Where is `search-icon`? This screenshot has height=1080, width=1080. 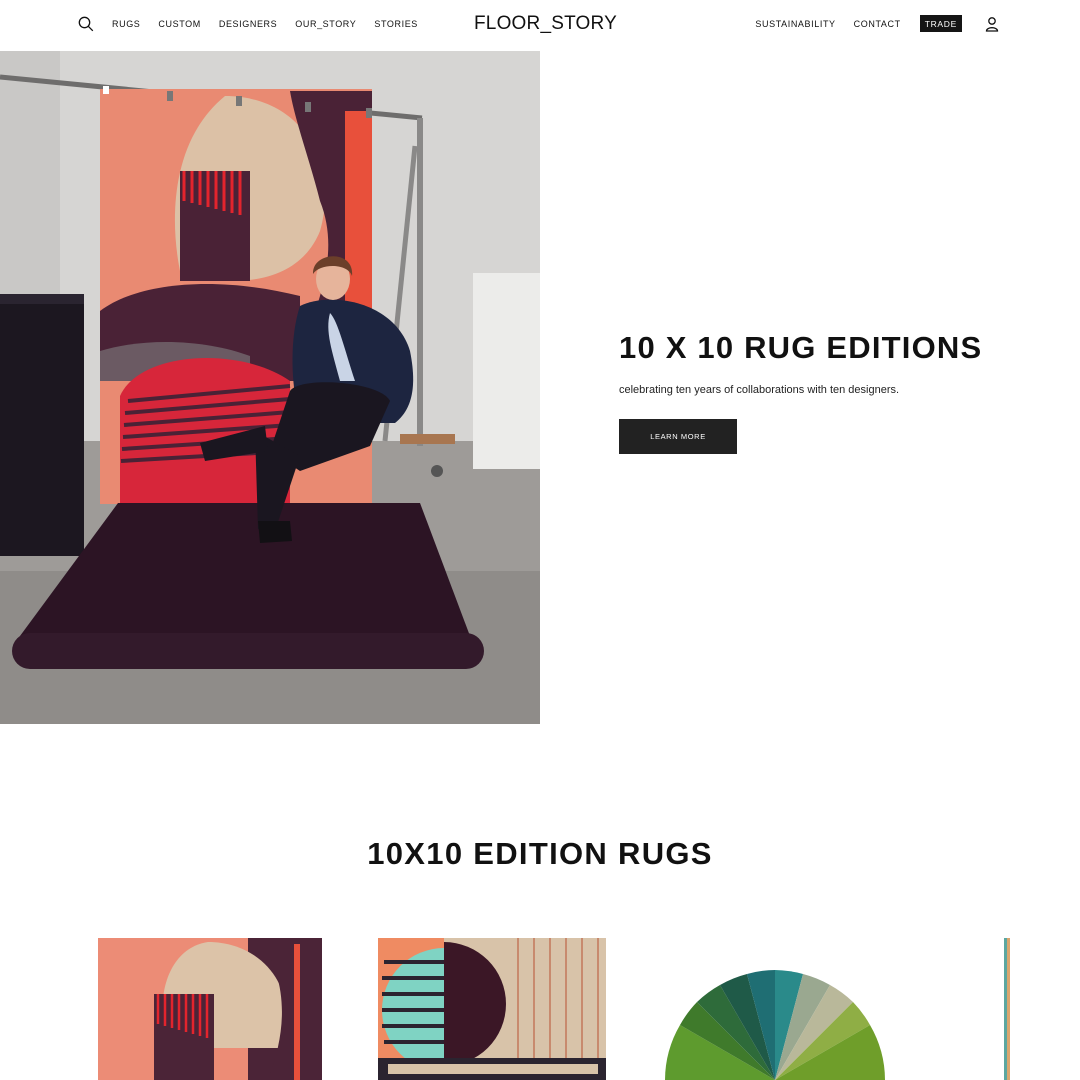
search-icon is located at coordinates (86, 24).